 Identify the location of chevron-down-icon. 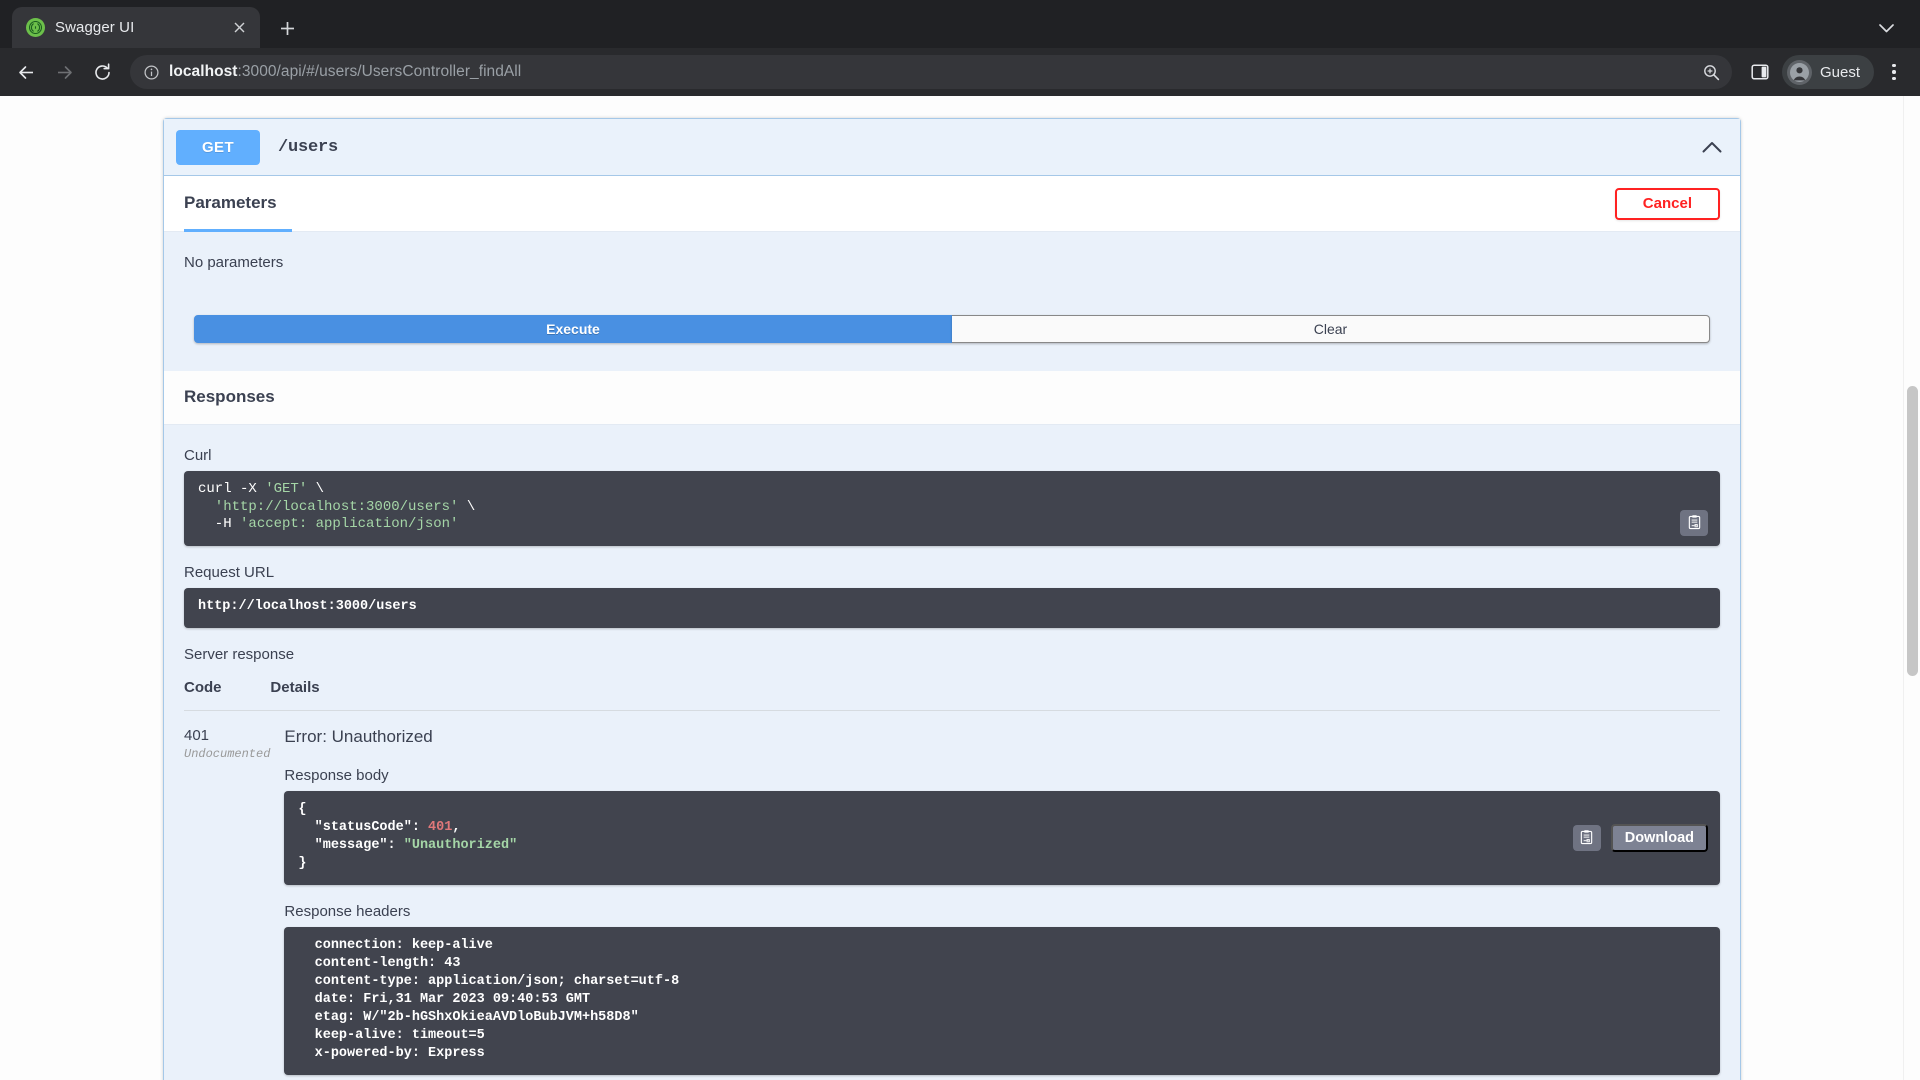
(1886, 28).